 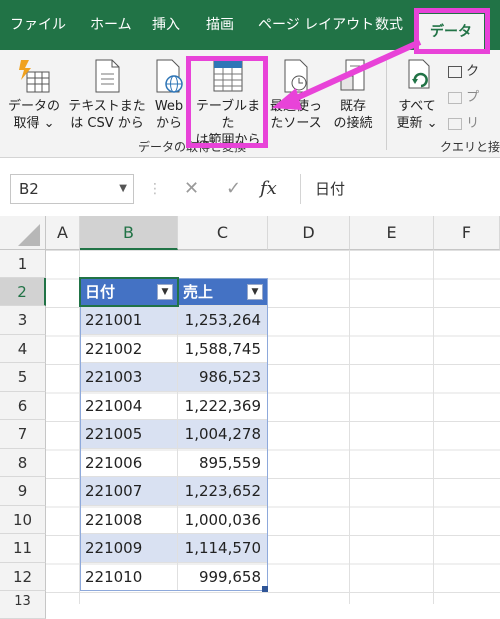 I want to click on queries-connections-label: ク, so click(x=473, y=71).